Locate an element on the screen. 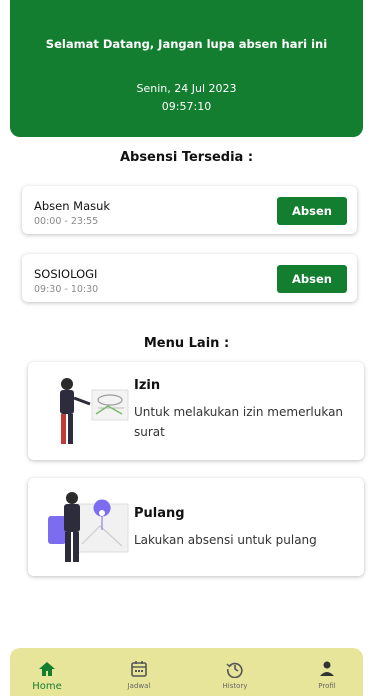  nav-label: Profil is located at coordinates (327, 686).